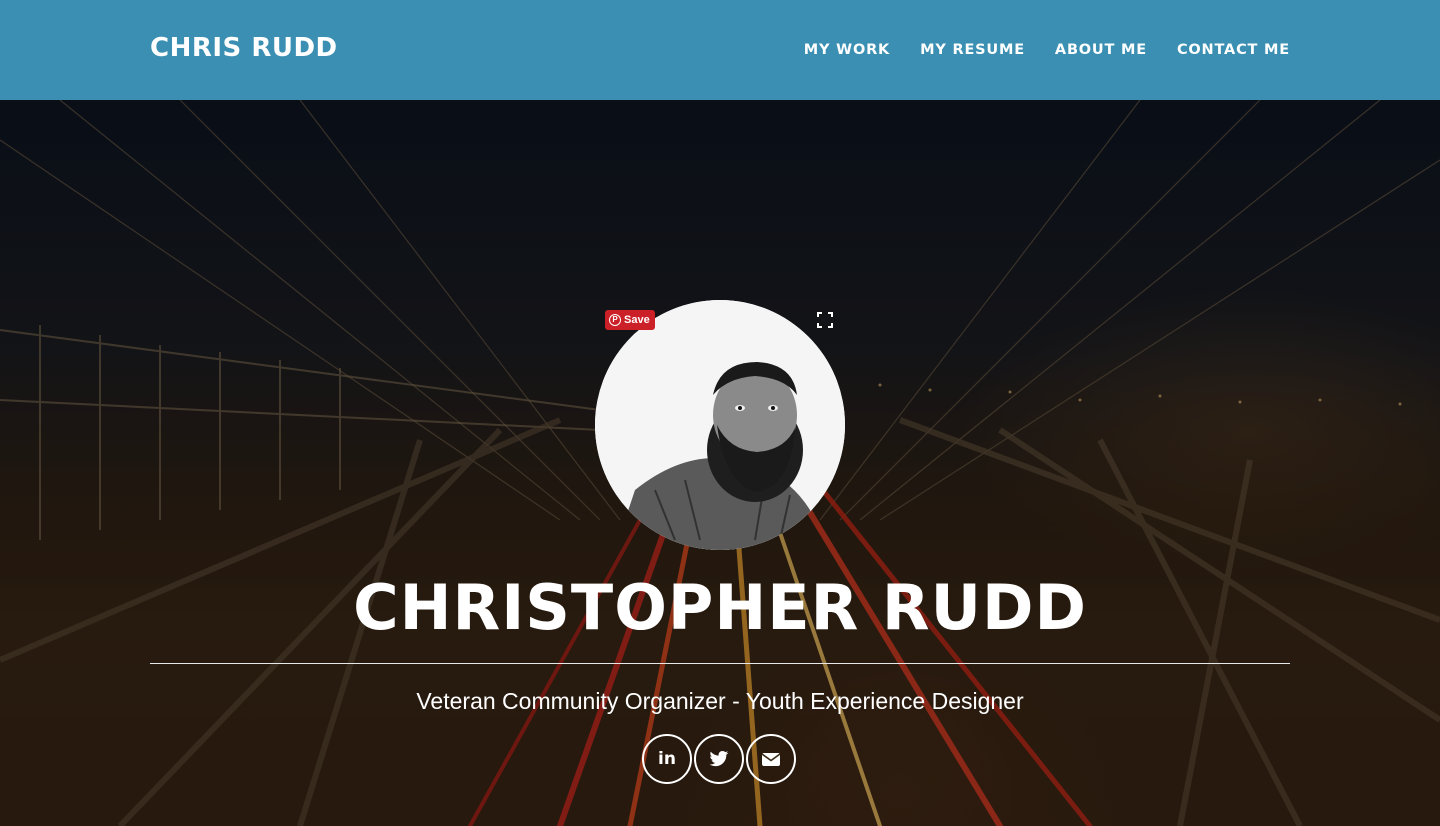  Describe the element at coordinates (1101, 50) in the screenshot. I see `nav-link-about-me: ABOUT ME` at that location.